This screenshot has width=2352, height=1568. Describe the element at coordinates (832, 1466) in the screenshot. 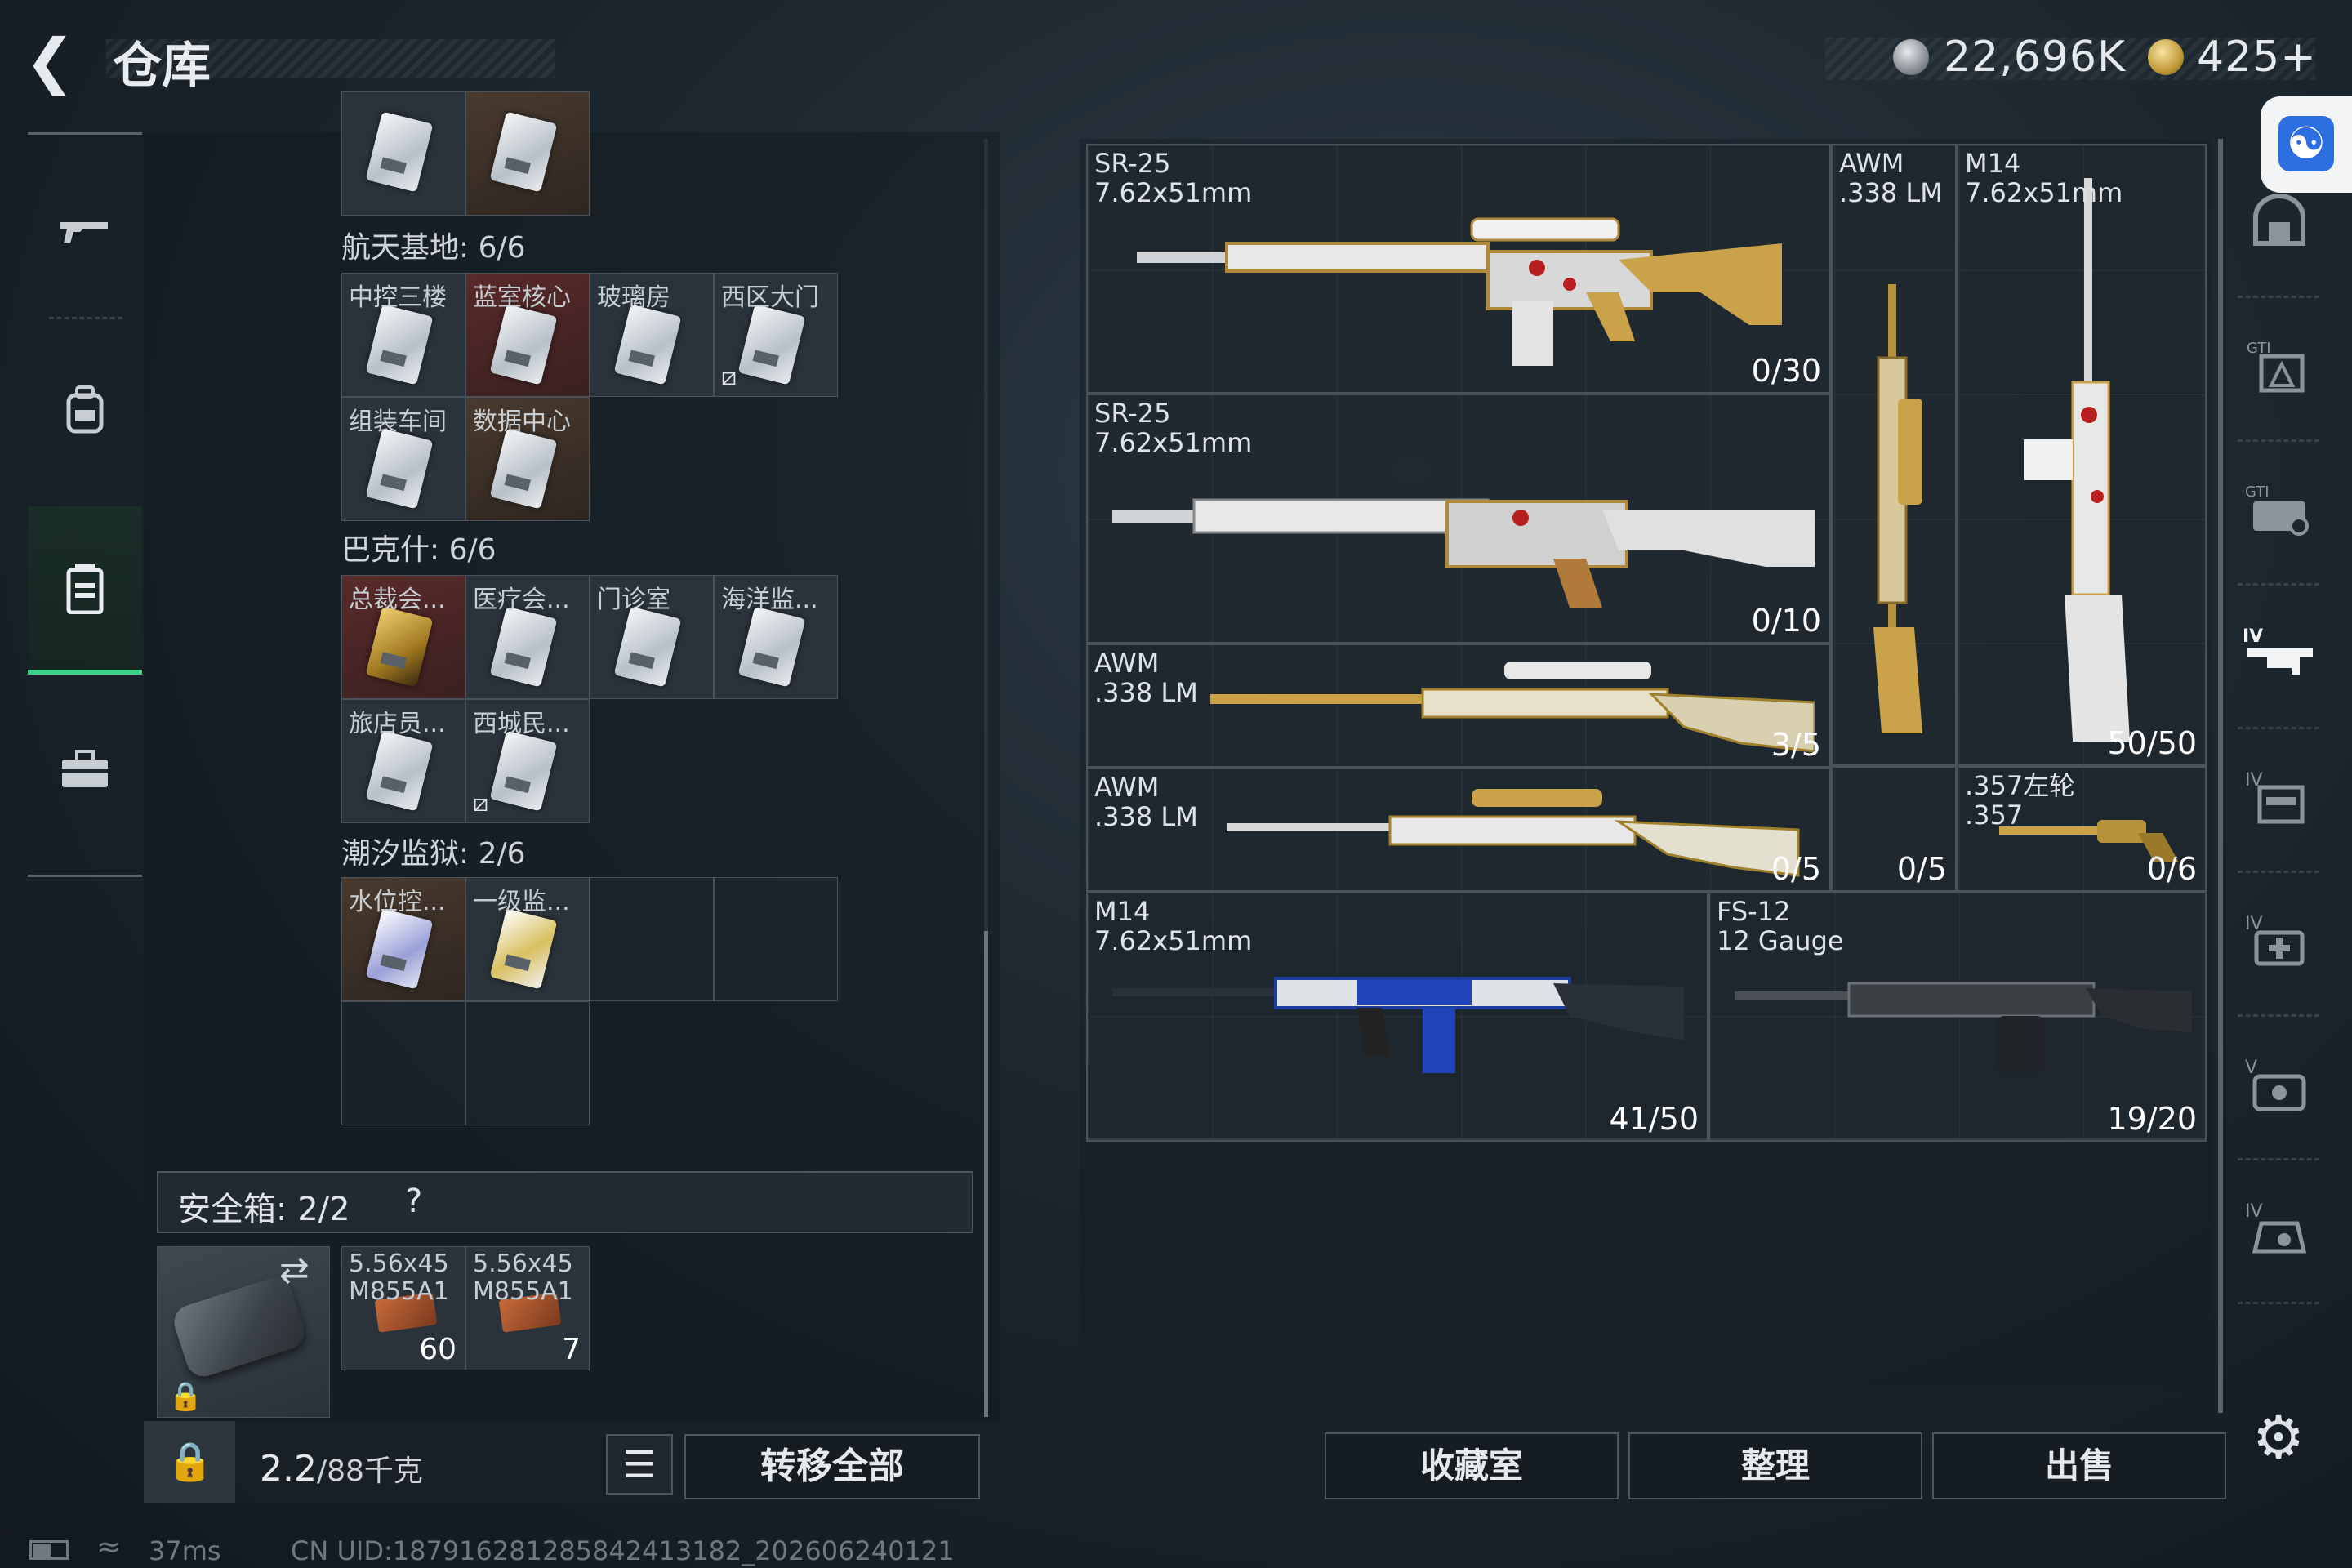

I see `transfer-all-button: 转移全部` at that location.